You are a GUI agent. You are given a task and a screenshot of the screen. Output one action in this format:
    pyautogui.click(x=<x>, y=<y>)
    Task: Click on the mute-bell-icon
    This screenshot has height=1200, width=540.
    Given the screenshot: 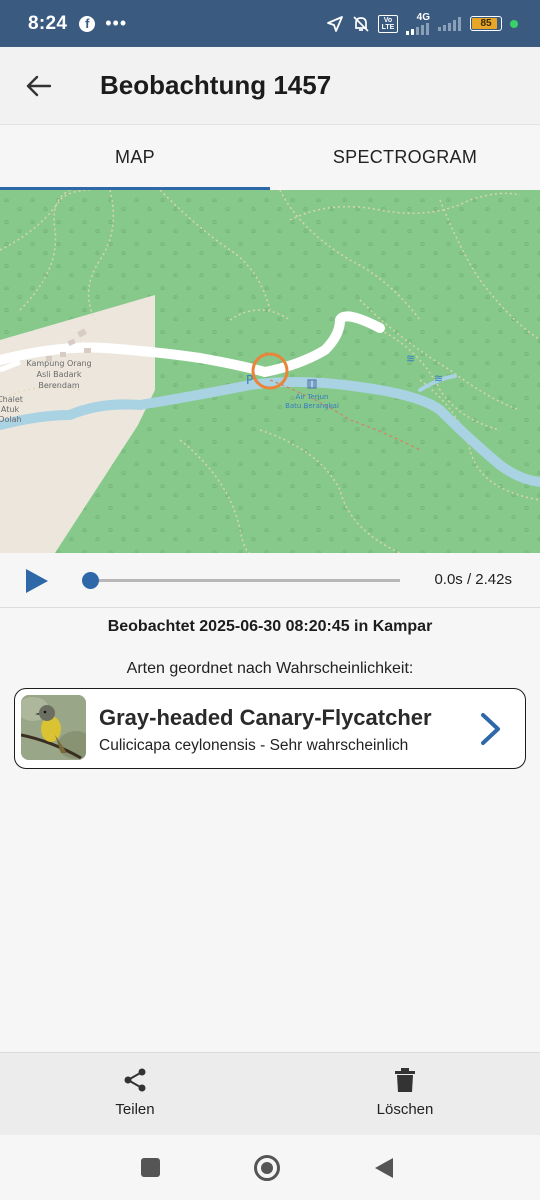 What is the action you would take?
    pyautogui.click(x=361, y=23)
    